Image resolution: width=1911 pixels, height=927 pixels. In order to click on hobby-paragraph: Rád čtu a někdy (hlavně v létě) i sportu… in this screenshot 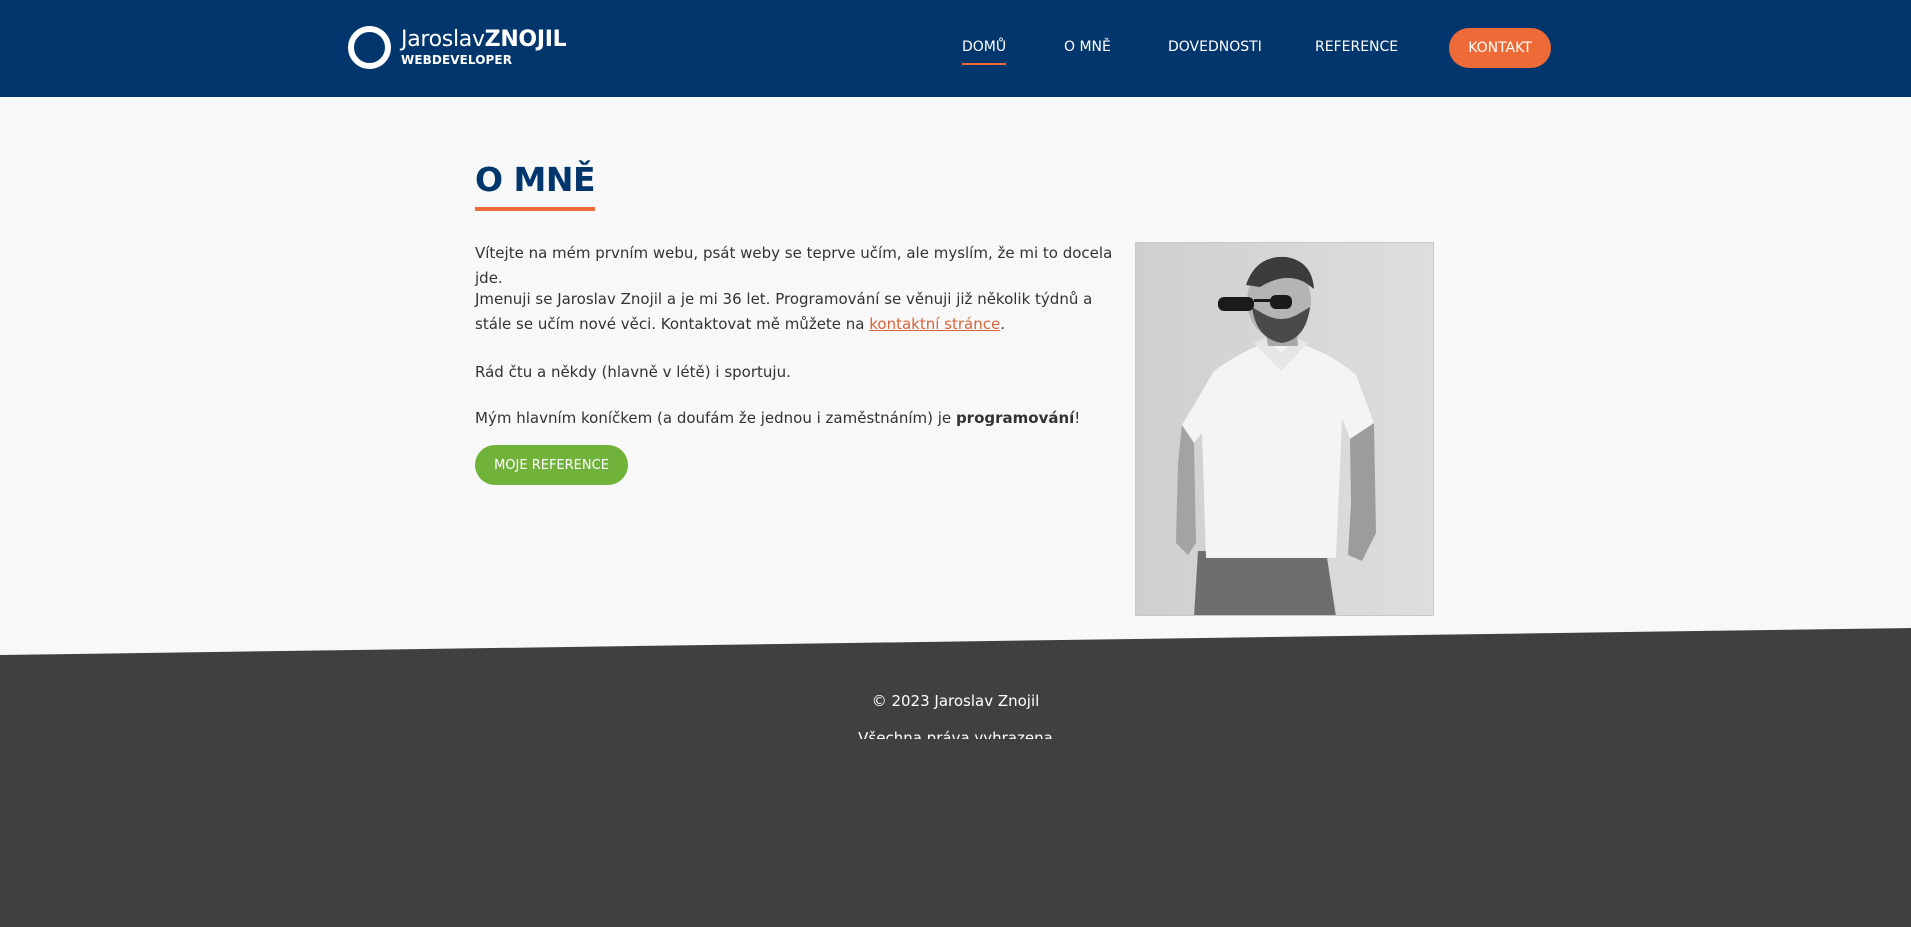, I will do `click(633, 372)`.